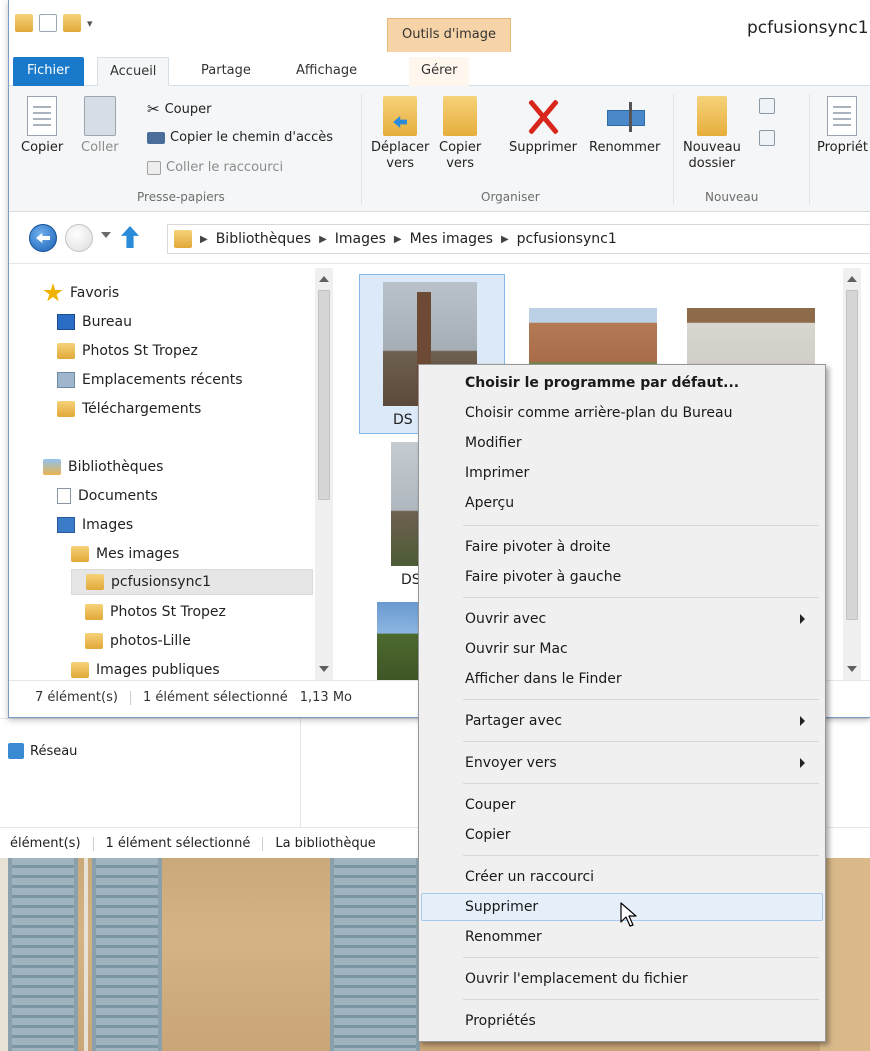  What do you see at coordinates (107, 496) in the screenshot?
I see `nav-item-documents: Documents` at bounding box center [107, 496].